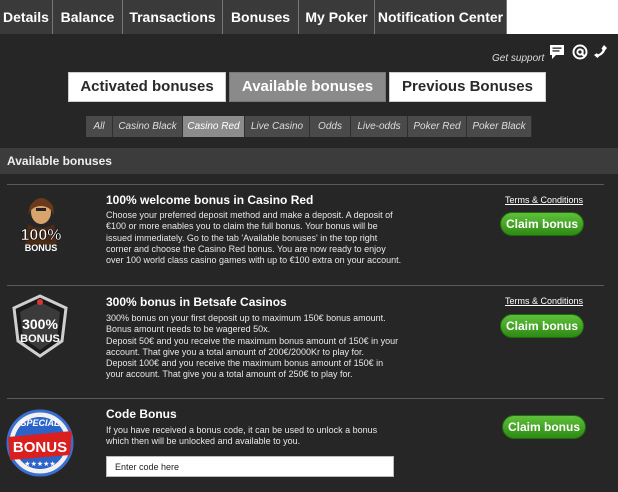  I want to click on badge-percent-text: 300%, so click(40, 324).